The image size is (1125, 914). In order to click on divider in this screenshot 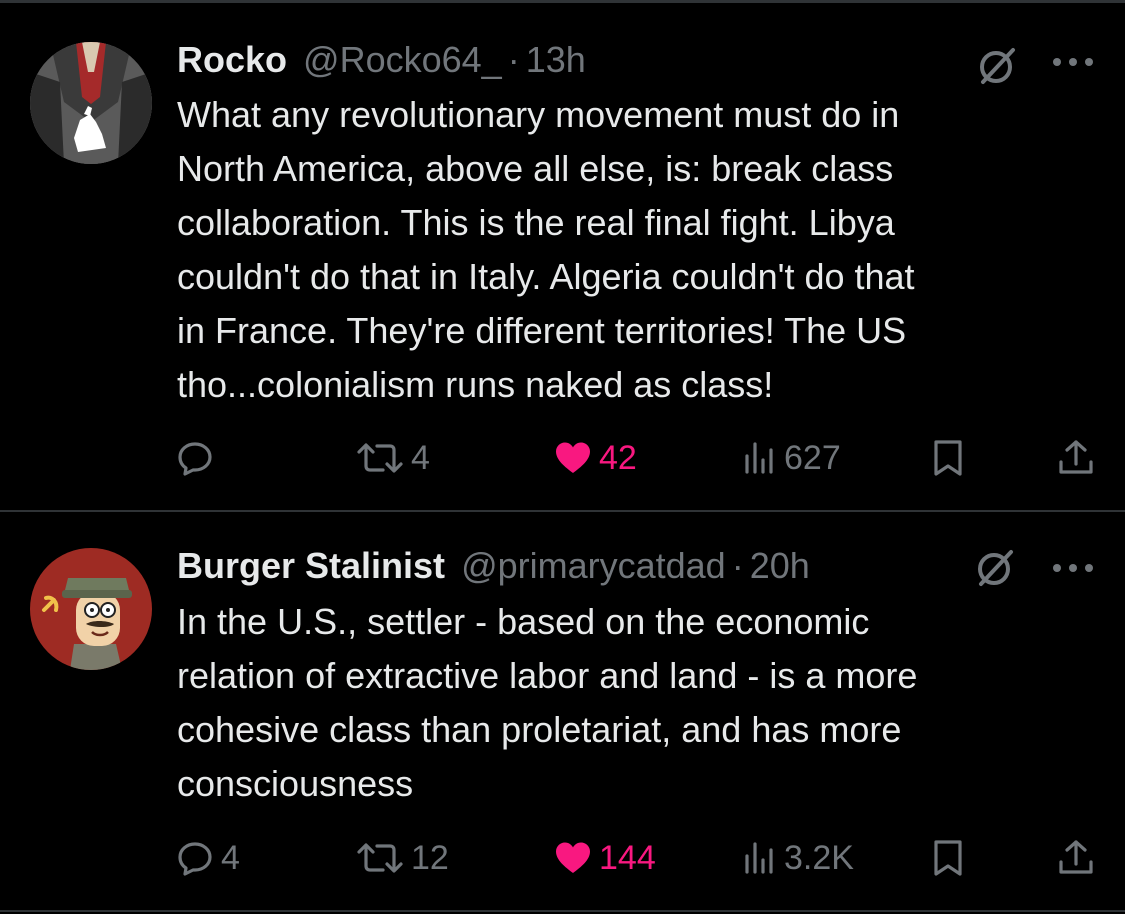, I will do `click(562, 911)`.